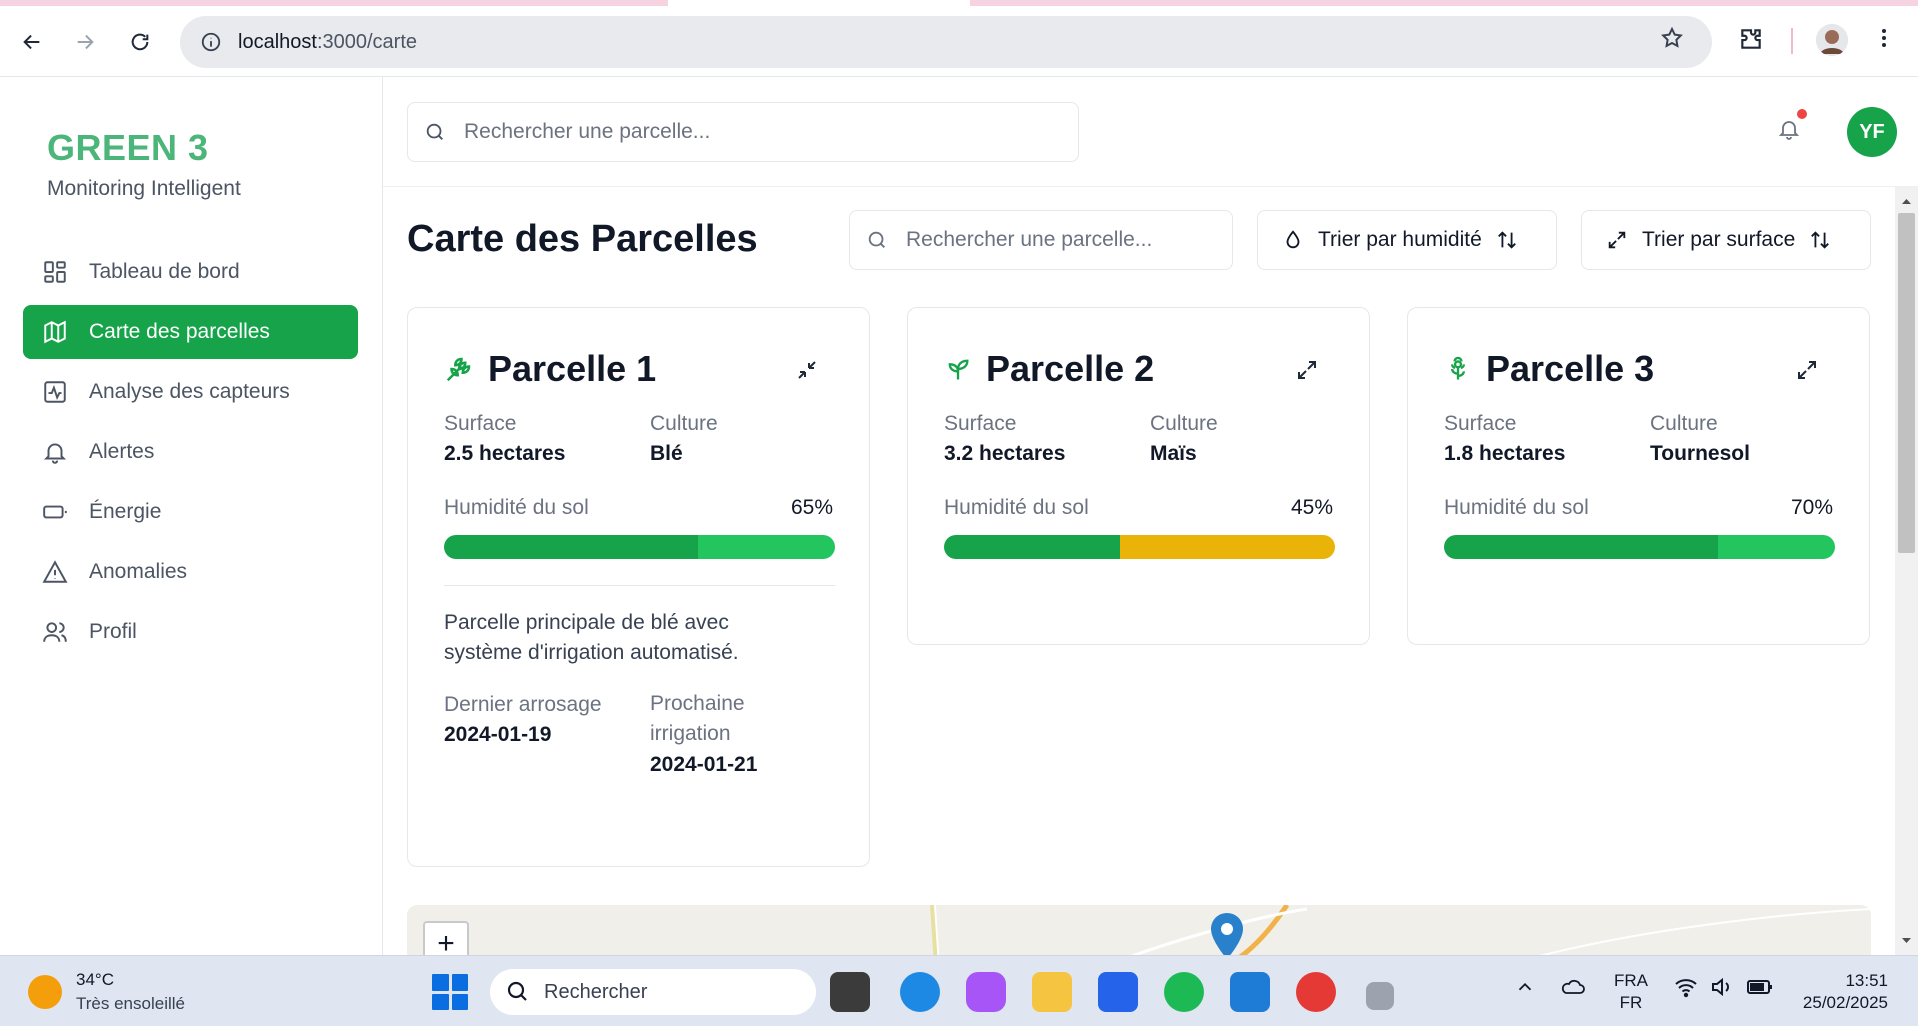 This screenshot has height=1026, width=1918. What do you see at coordinates (106, 992) in the screenshot?
I see `weather-widget: 34°C Très ensoleillé` at bounding box center [106, 992].